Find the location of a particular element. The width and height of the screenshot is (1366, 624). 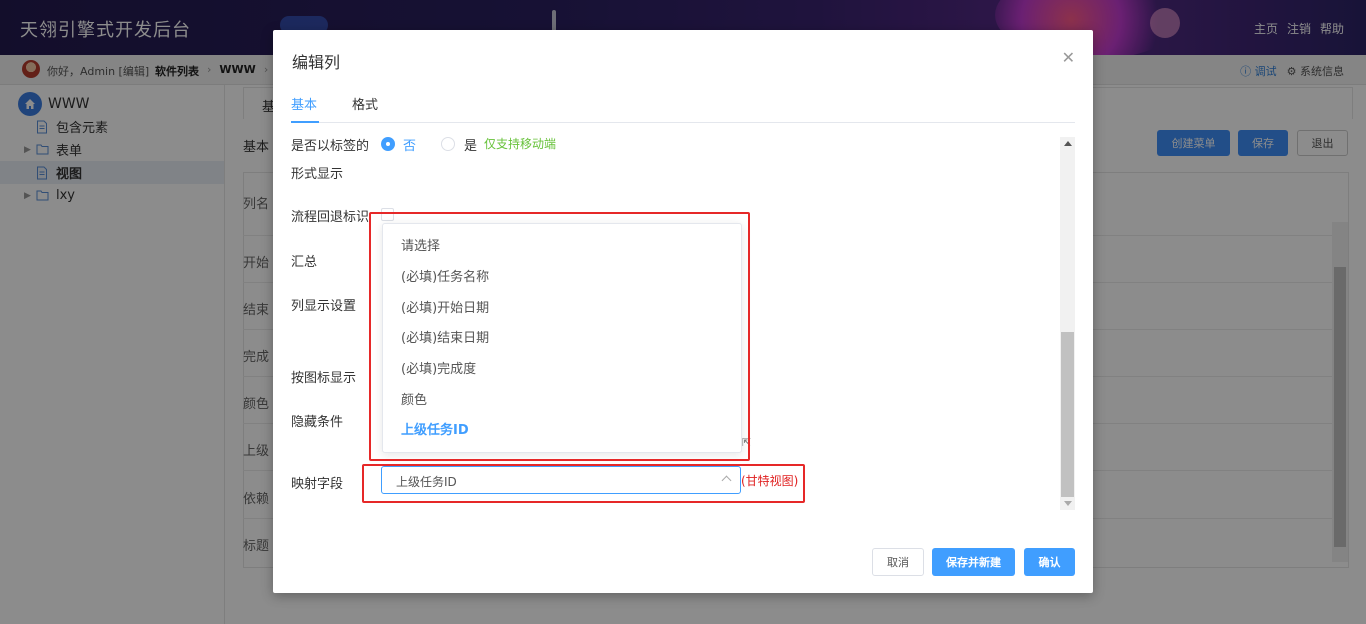

scroll-up-icon is located at coordinates (1068, 143).